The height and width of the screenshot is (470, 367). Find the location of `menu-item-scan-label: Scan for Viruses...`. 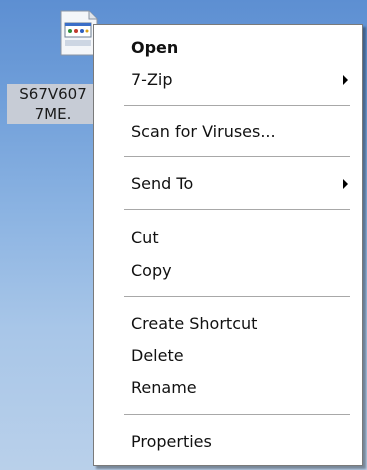

menu-item-scan-label: Scan for Viruses... is located at coordinates (203, 131).